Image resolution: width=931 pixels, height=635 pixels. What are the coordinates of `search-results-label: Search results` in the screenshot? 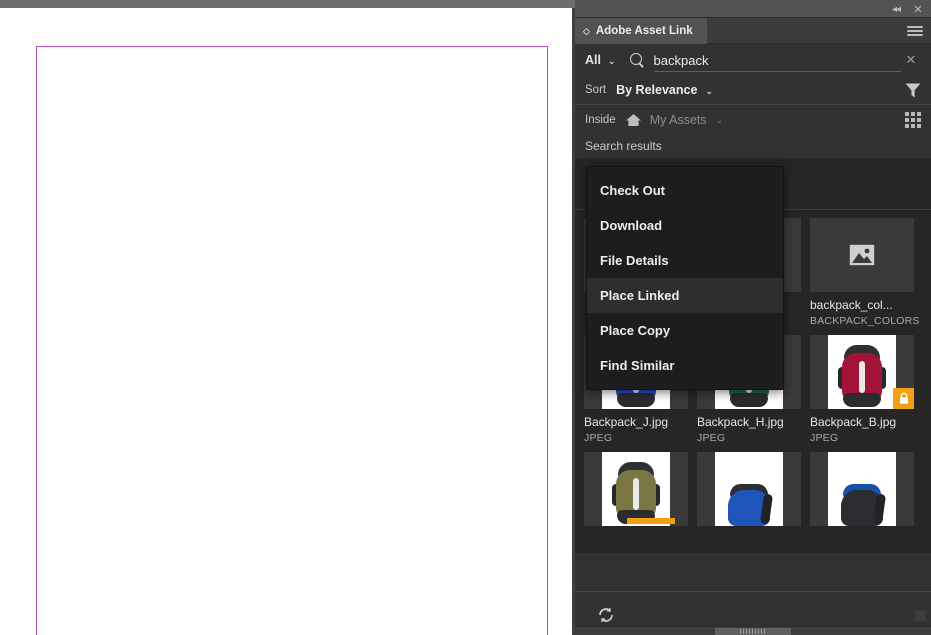 It's located at (623, 146).